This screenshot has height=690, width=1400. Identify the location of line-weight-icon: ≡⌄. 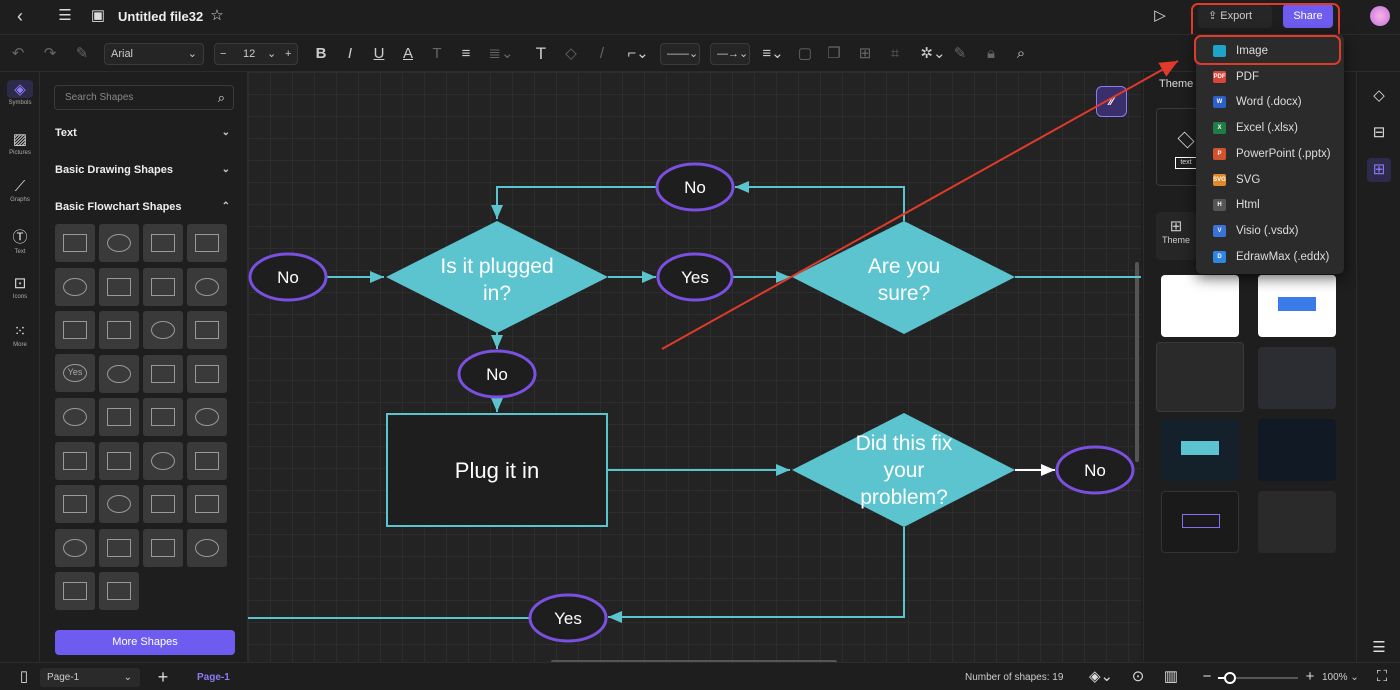
(773, 54).